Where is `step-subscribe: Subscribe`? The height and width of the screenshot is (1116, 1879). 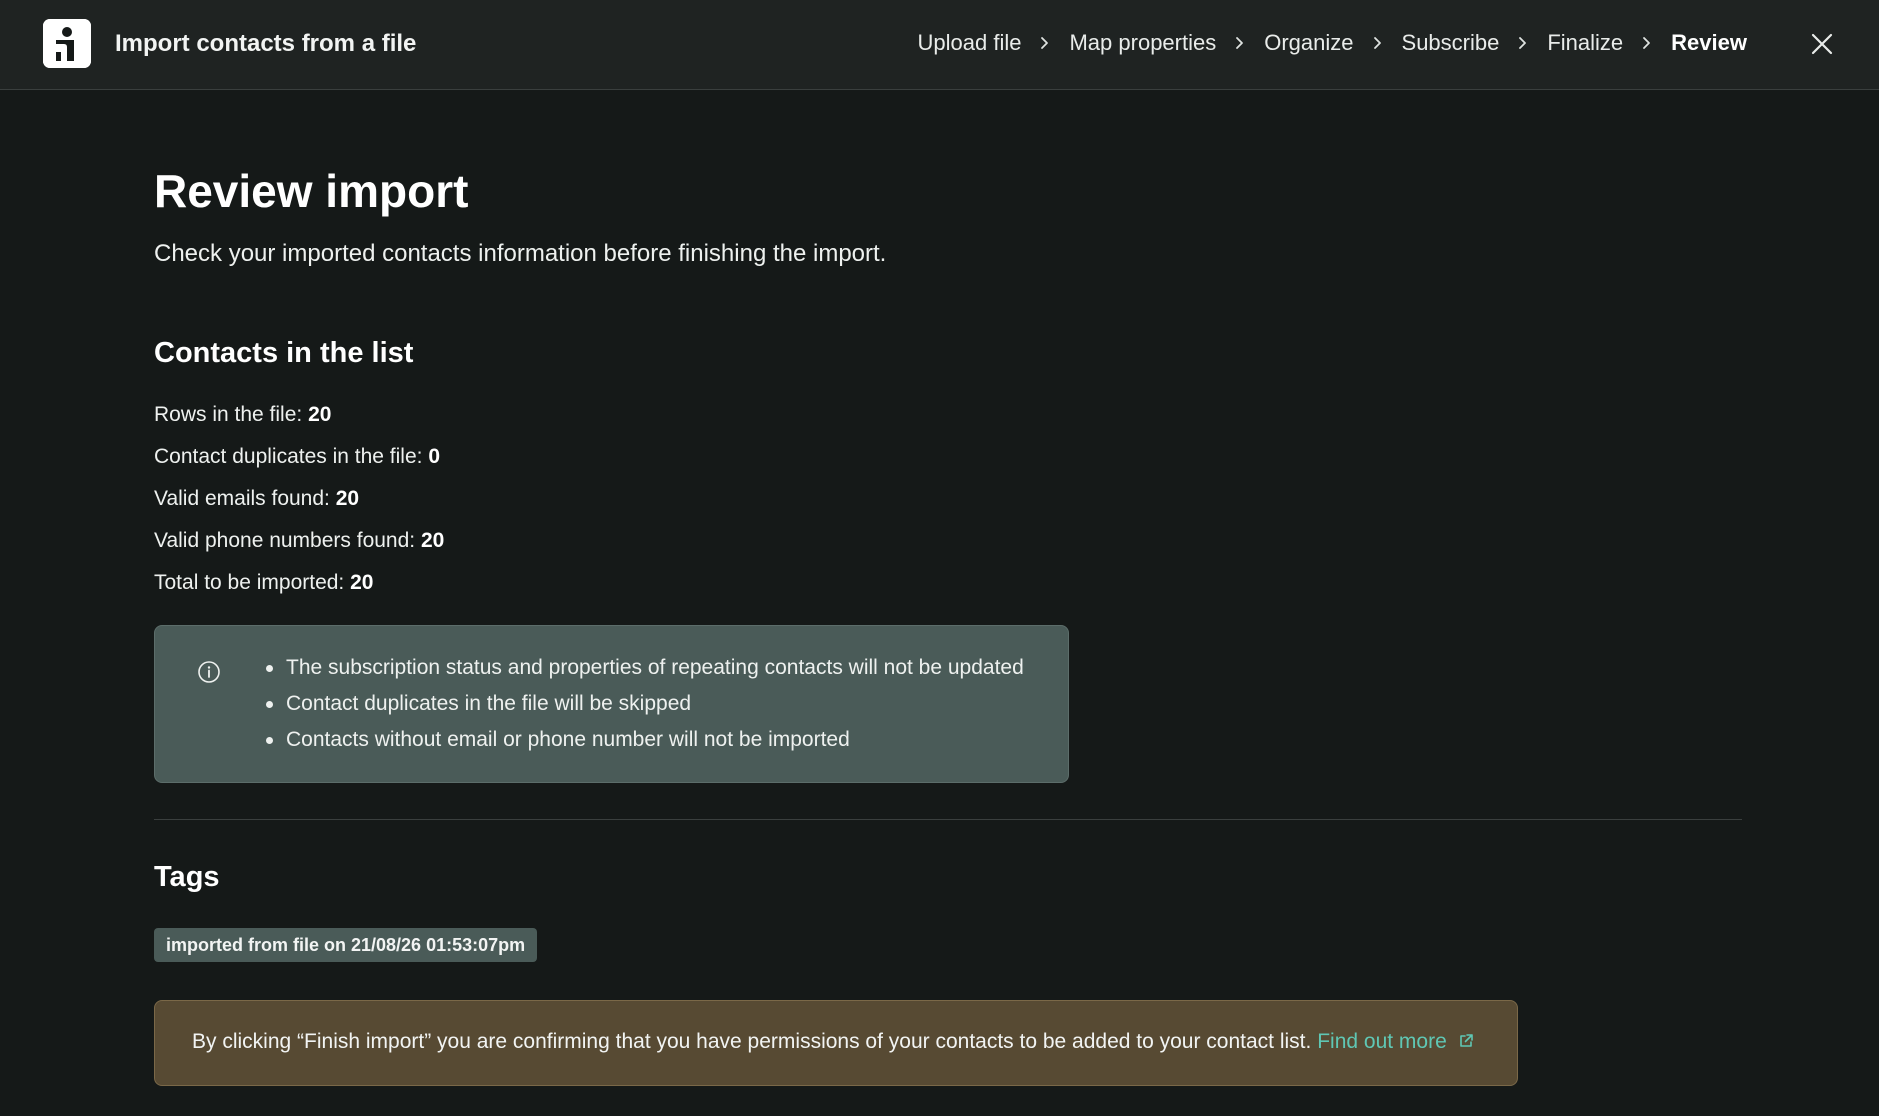 step-subscribe: Subscribe is located at coordinates (1450, 42).